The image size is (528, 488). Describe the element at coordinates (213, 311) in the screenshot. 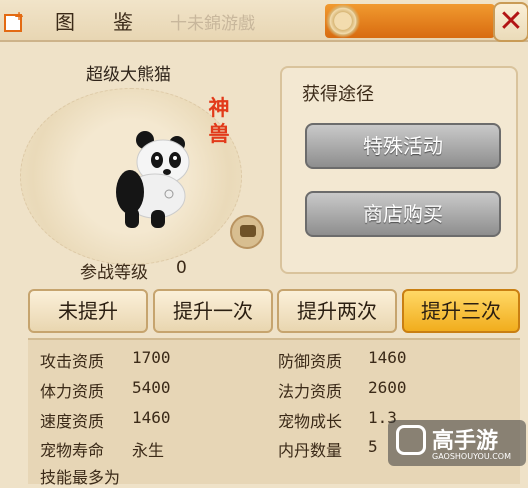

I see `tab-upgrade-once: 提升一次` at that location.